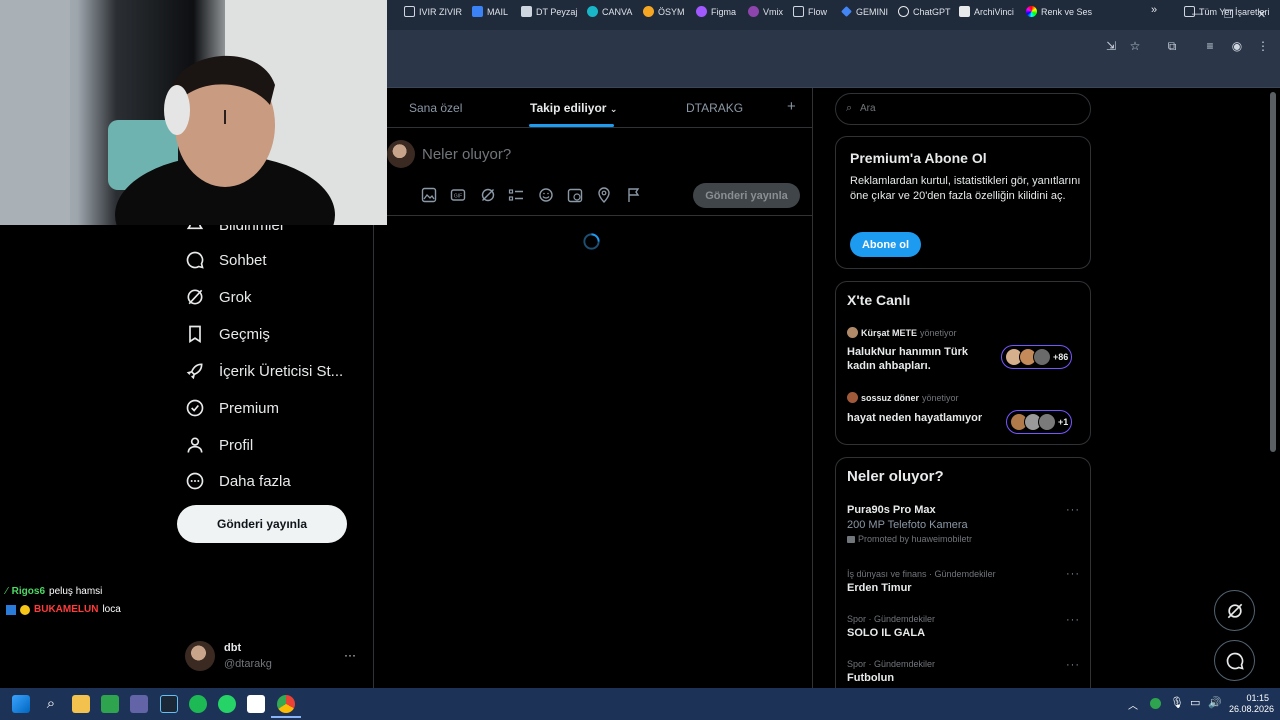 The width and height of the screenshot is (1280, 720). What do you see at coordinates (401, 154) in the screenshot?
I see `compose-avatar` at bounding box center [401, 154].